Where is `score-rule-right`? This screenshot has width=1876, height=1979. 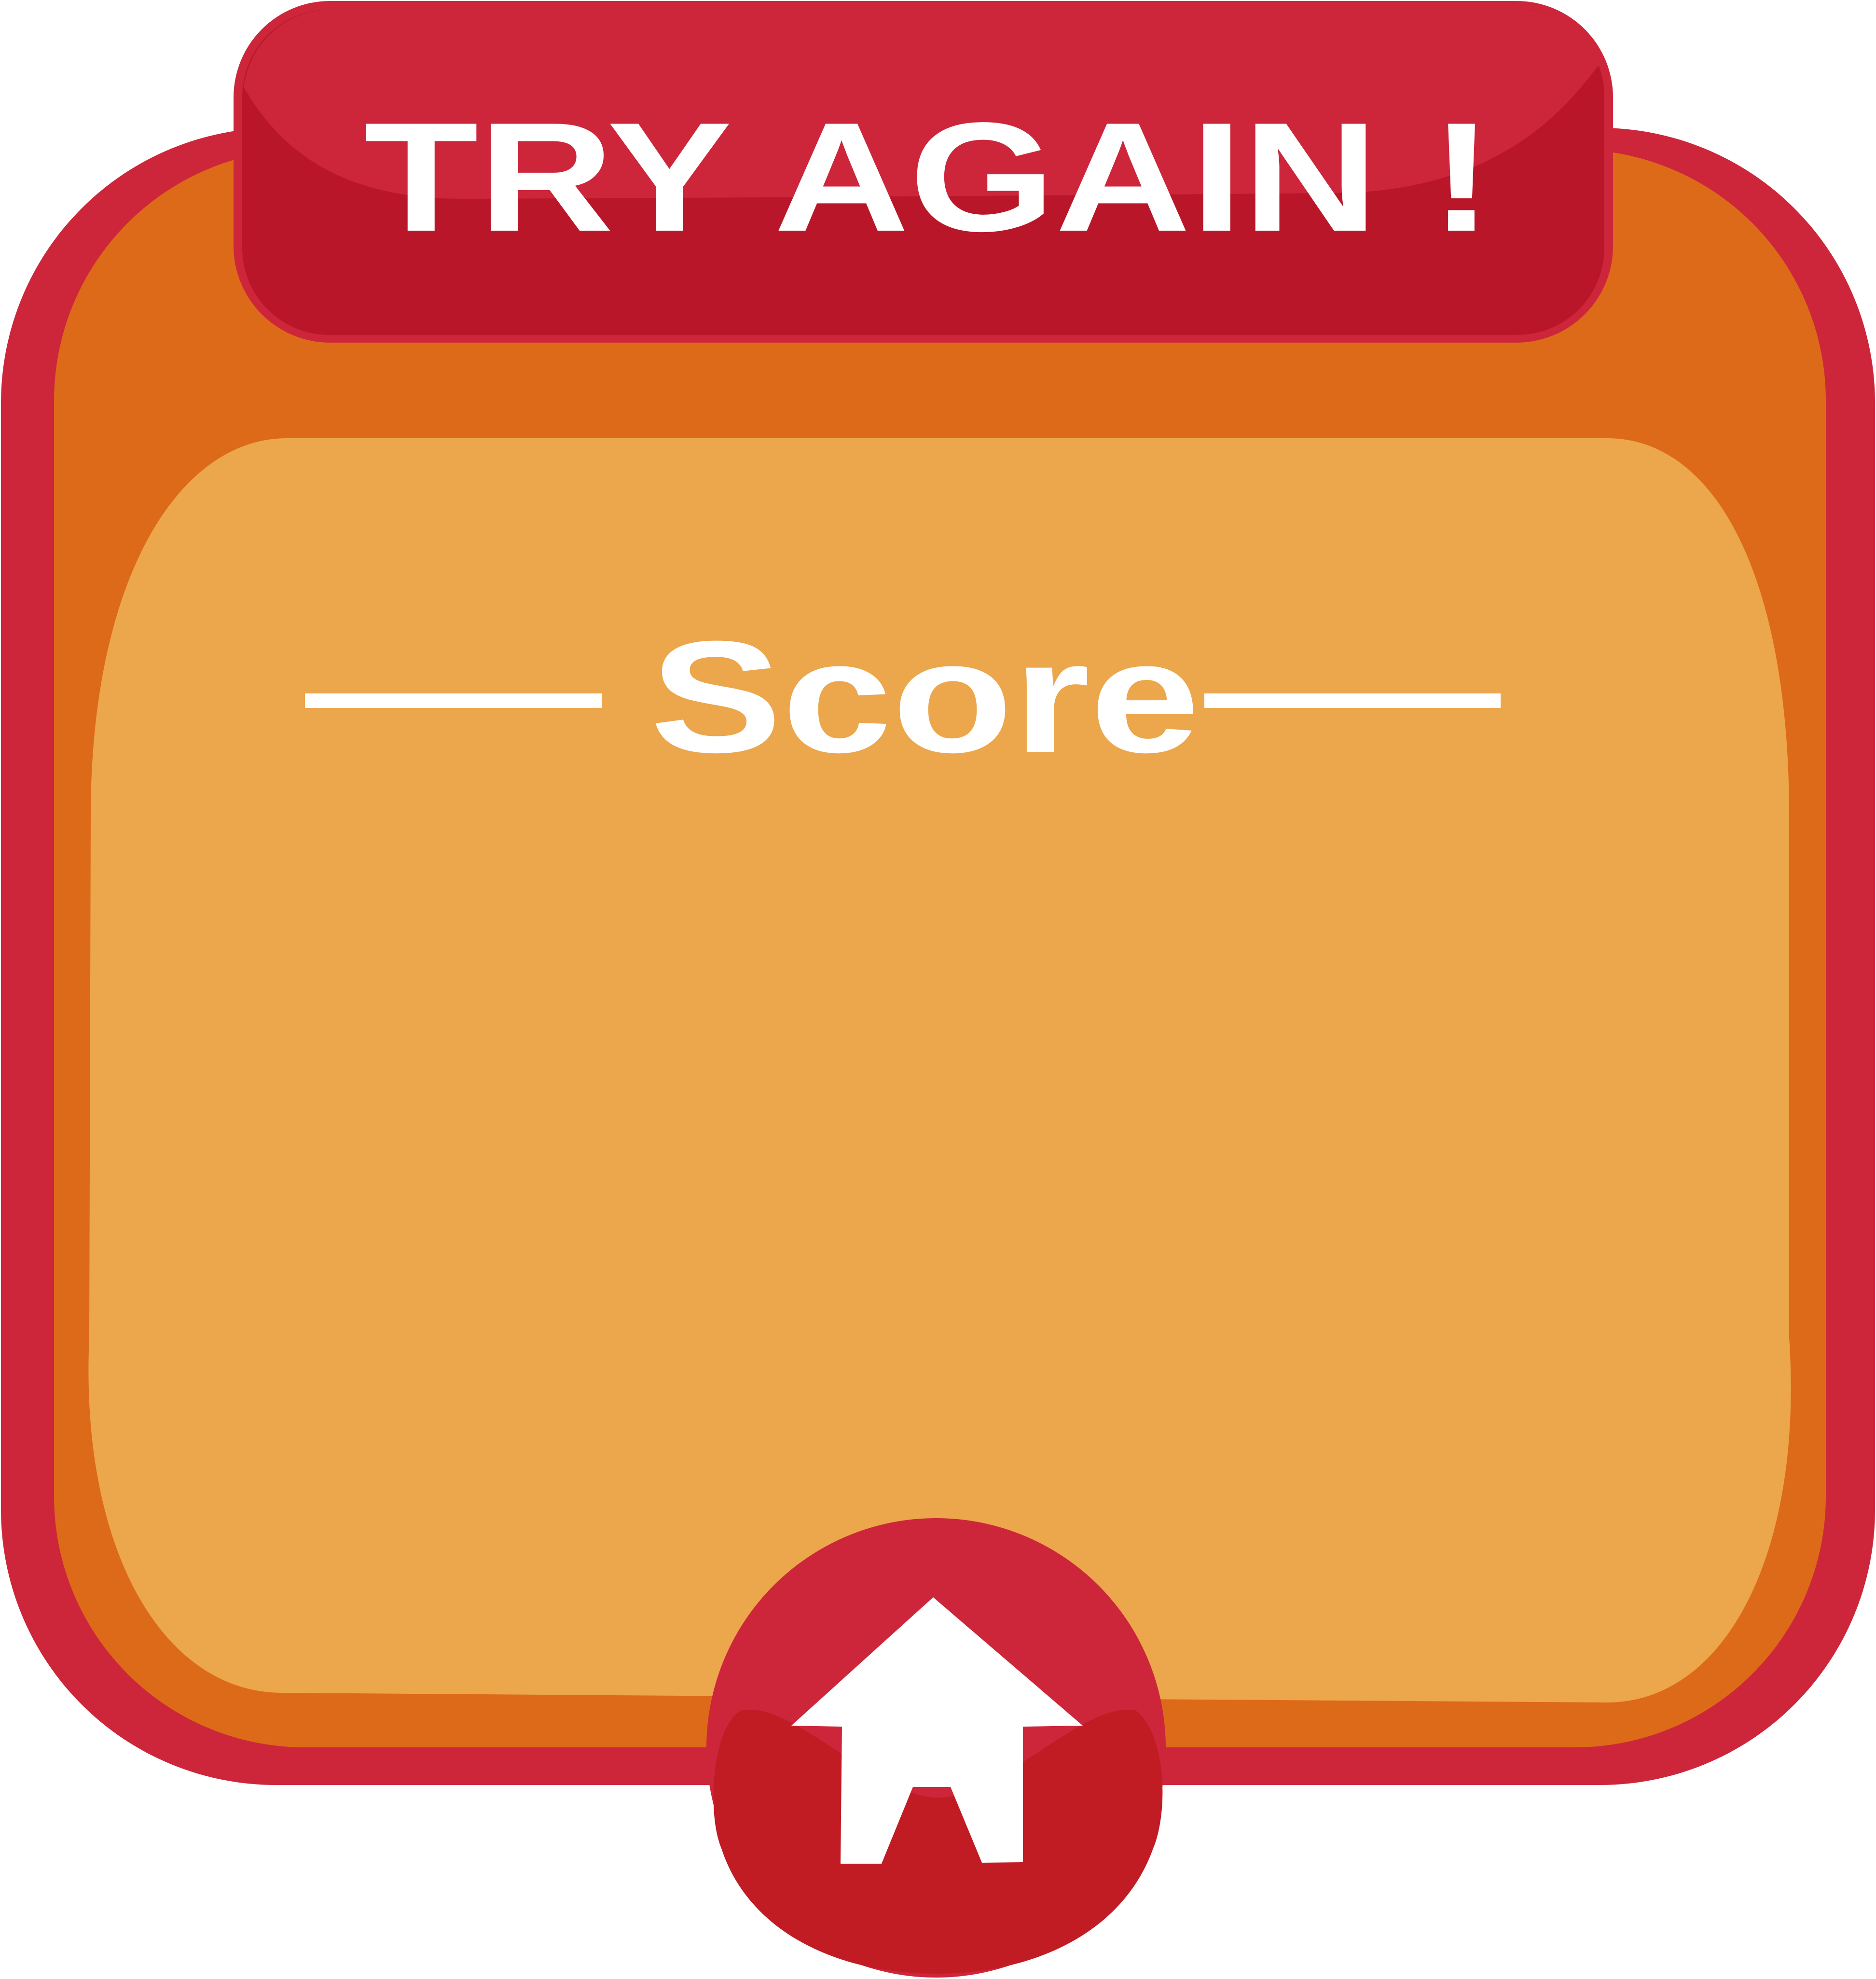
score-rule-right is located at coordinates (1352, 700).